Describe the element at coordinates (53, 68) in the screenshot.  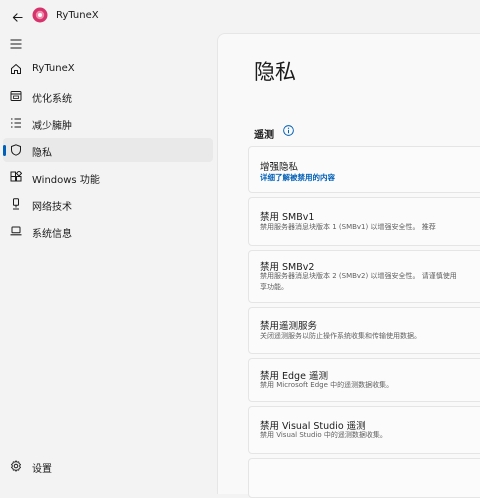
I see `sidebar-item-label: RyTuneX` at that location.